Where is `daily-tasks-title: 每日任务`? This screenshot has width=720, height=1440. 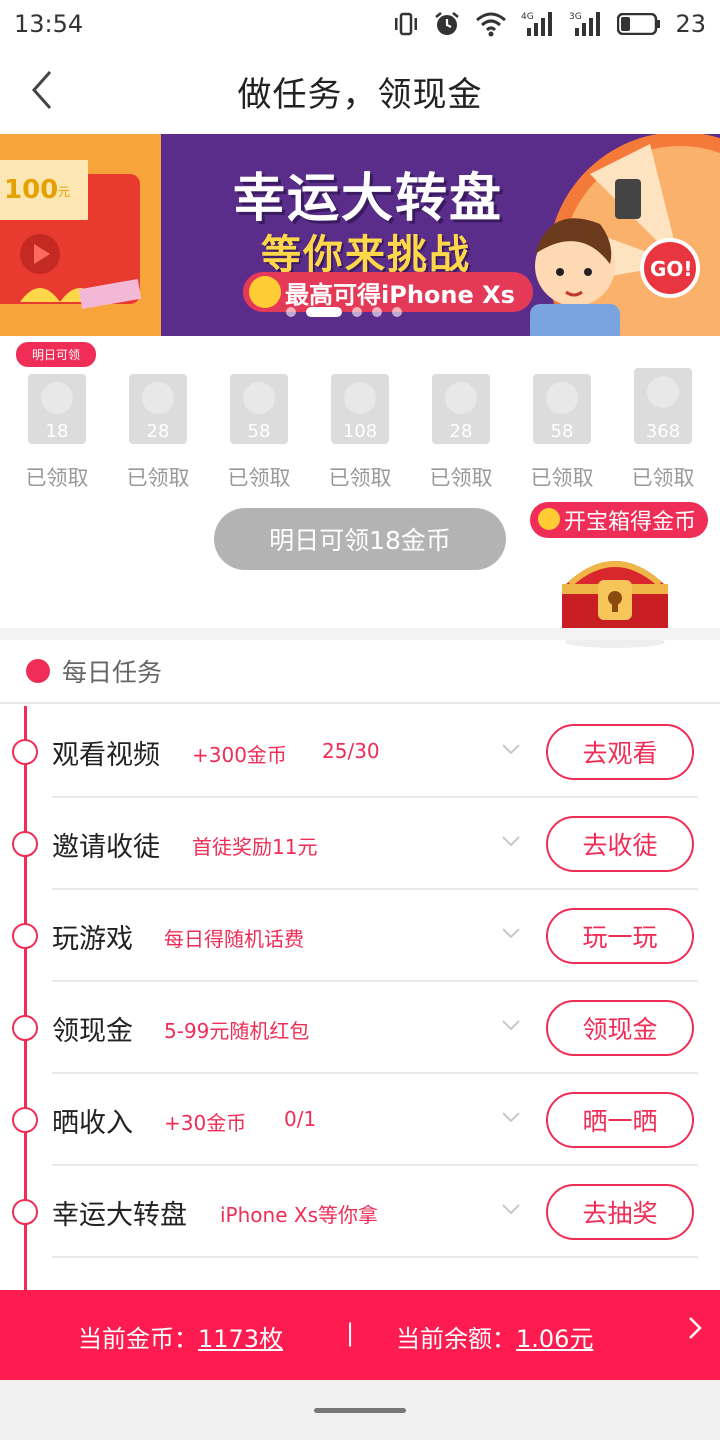 daily-tasks-title: 每日任务 is located at coordinates (112, 672).